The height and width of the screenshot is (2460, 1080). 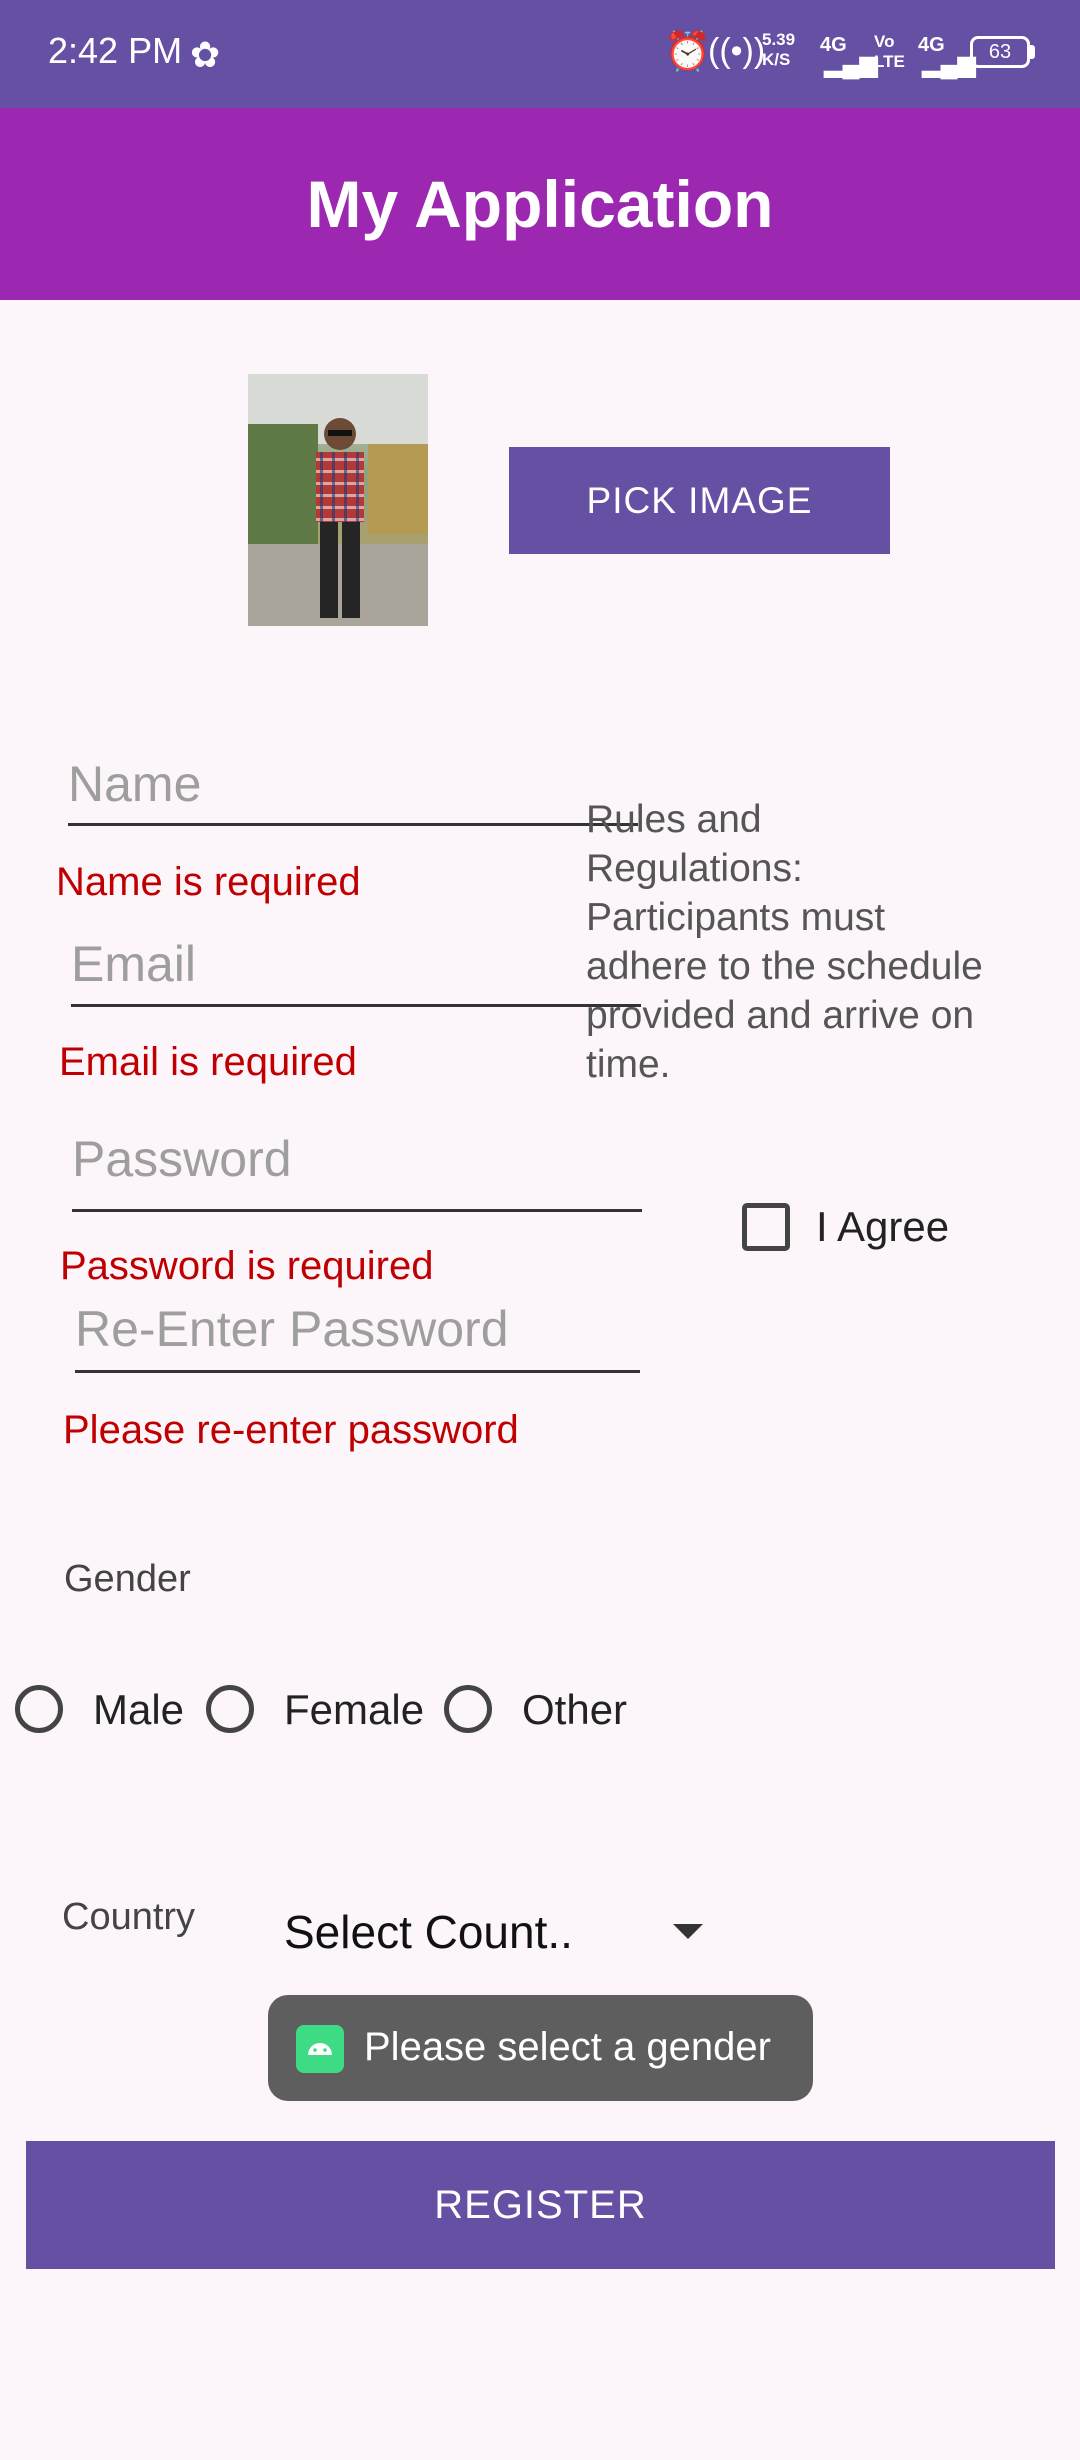 What do you see at coordinates (540, 204) in the screenshot?
I see `app-title: My Application` at bounding box center [540, 204].